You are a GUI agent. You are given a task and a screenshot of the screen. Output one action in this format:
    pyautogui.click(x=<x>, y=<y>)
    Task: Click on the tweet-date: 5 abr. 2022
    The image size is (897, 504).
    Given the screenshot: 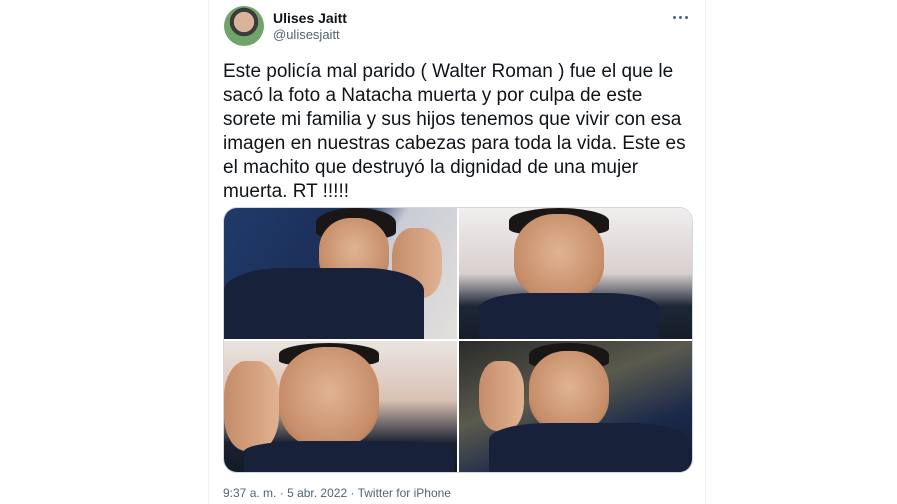 What is the action you would take?
    pyautogui.click(x=317, y=493)
    